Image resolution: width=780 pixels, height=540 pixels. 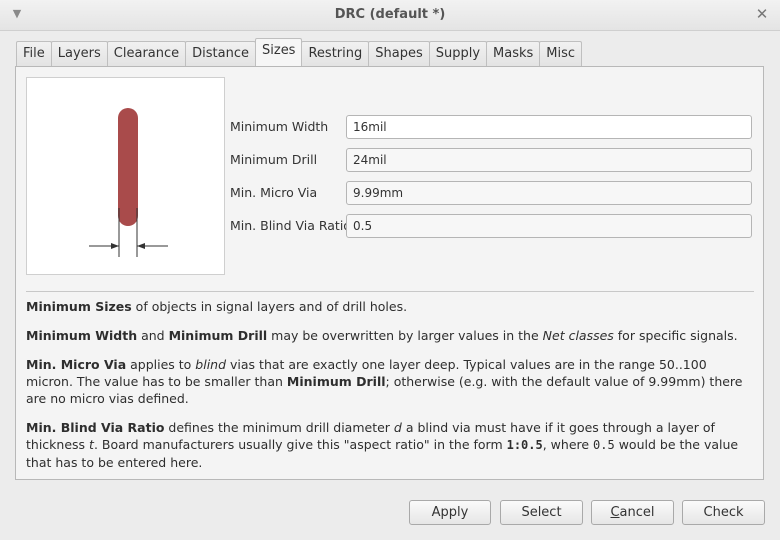 What do you see at coordinates (390, 291) in the screenshot?
I see `divider` at bounding box center [390, 291].